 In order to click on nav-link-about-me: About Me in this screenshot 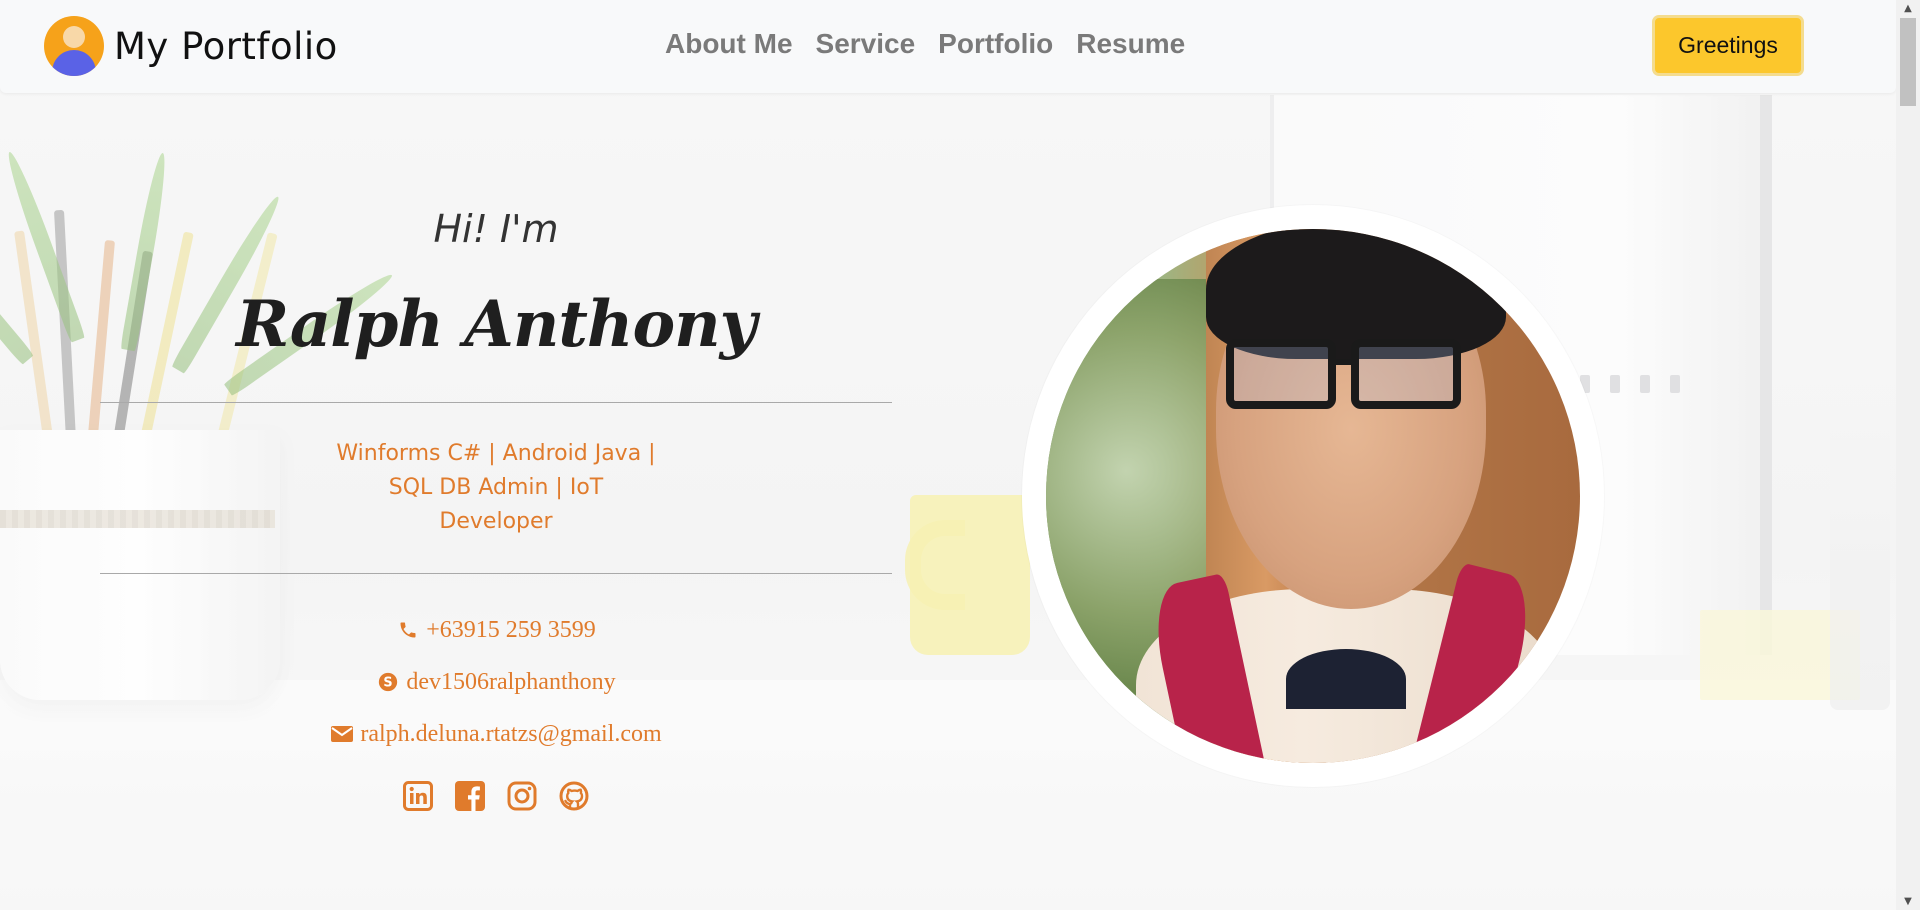, I will do `click(729, 44)`.